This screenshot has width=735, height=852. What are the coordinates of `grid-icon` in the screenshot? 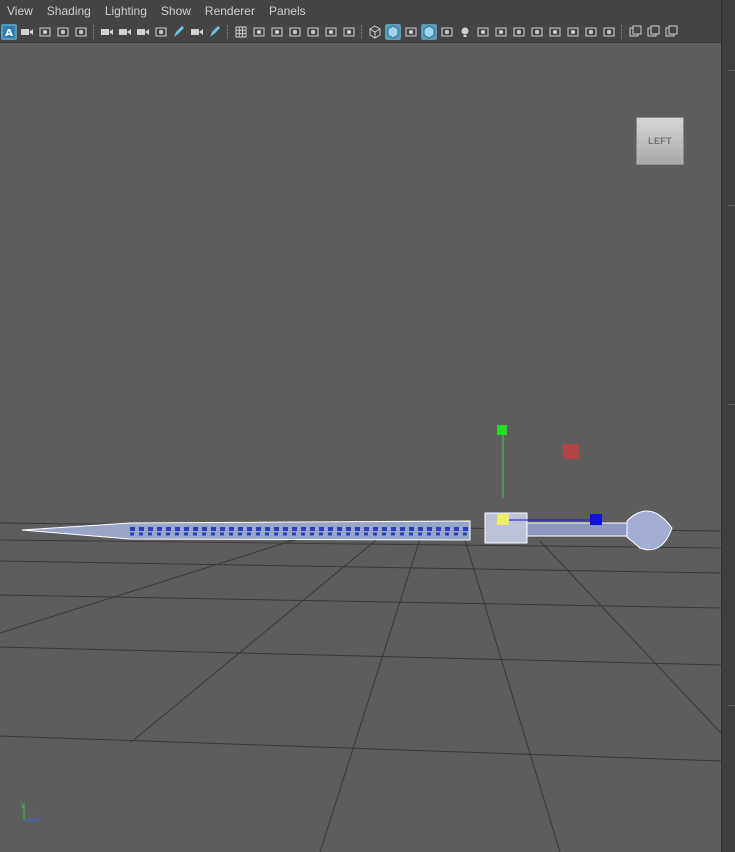 It's located at (241, 32).